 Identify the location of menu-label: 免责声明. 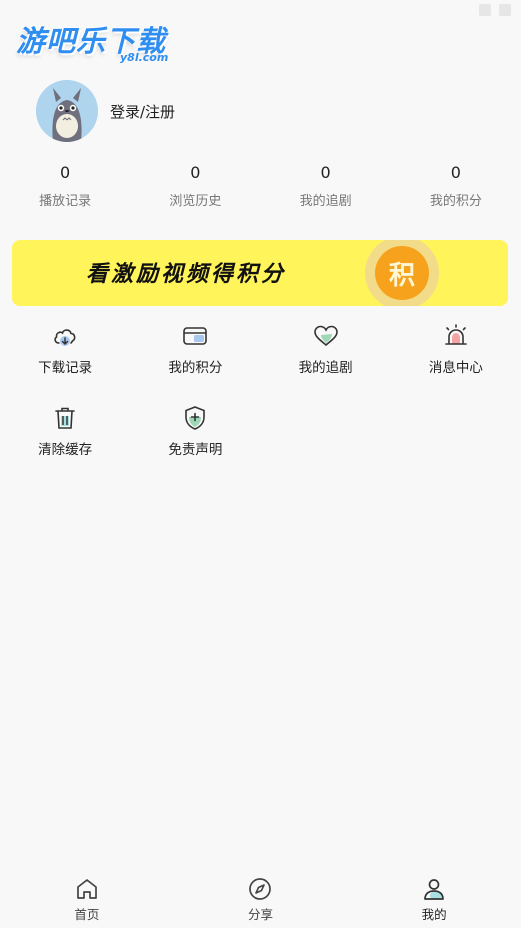
(195, 450).